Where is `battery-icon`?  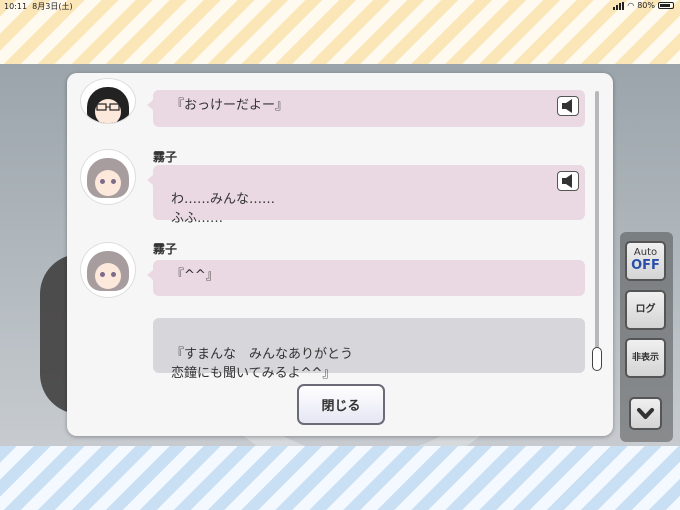
battery-icon is located at coordinates (666, 5).